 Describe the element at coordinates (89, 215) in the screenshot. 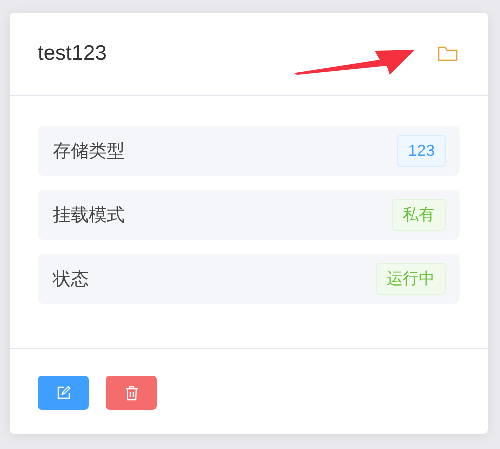

I see `row-label: 挂载模式` at that location.